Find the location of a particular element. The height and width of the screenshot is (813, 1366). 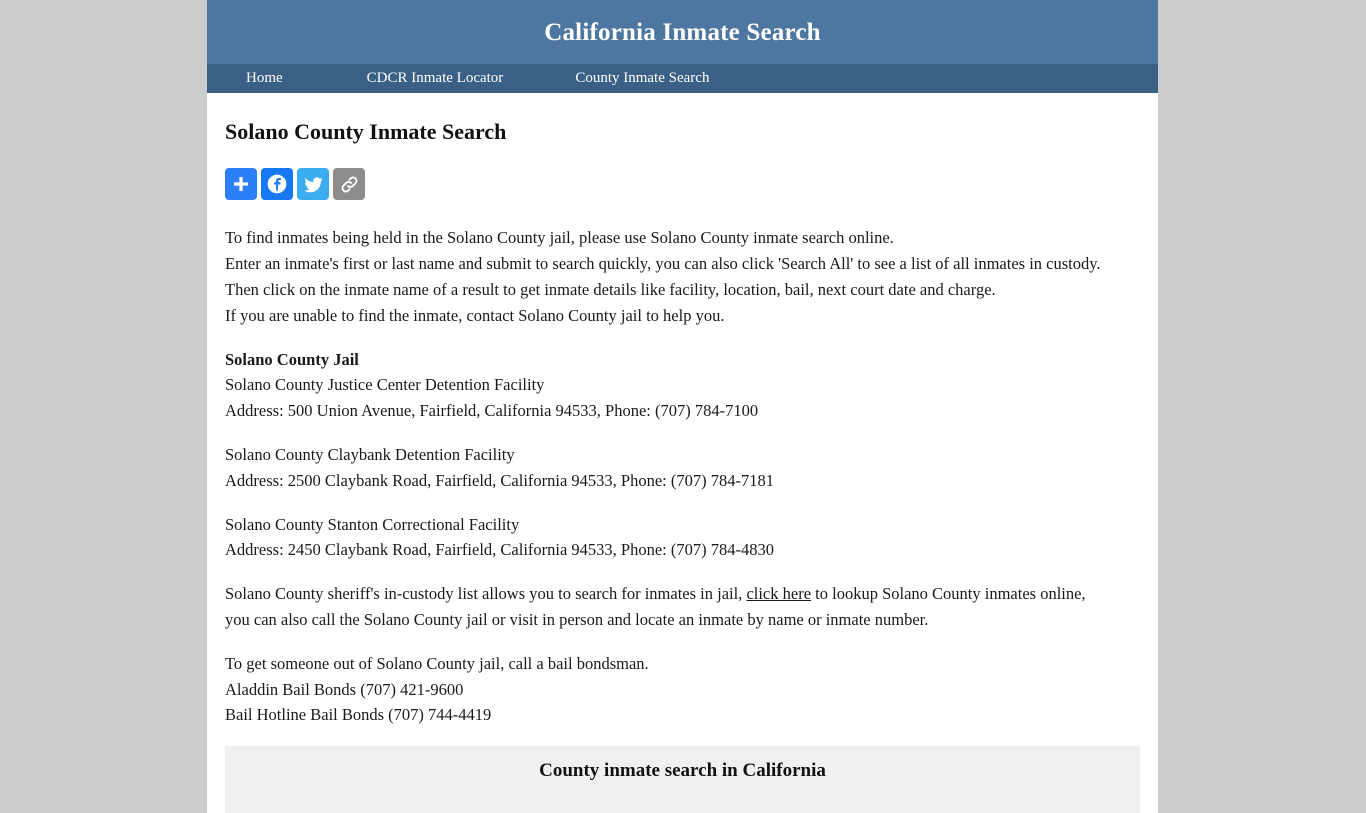

site-header: California Inmate Search is located at coordinates (682, 32).